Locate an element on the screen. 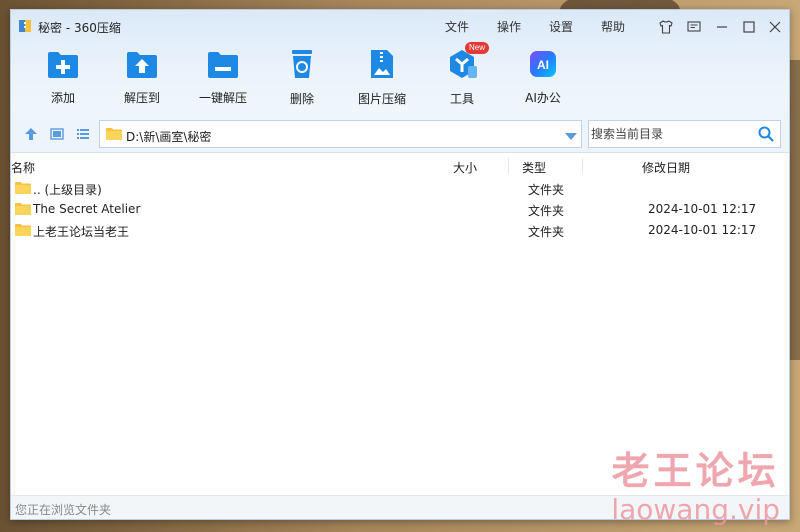 This screenshot has height=532, width=800. up-arrow-icon is located at coordinates (31, 134).